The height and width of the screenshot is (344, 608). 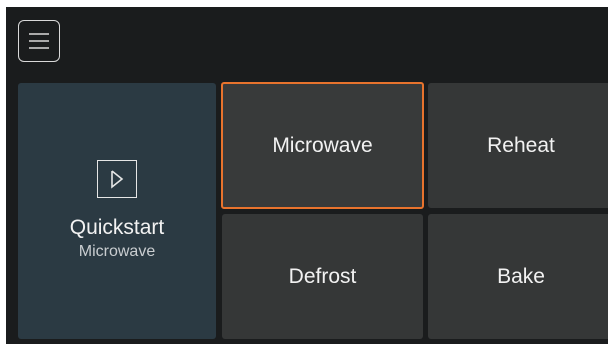 I want to click on mode-label: Defrost, so click(x=322, y=276).